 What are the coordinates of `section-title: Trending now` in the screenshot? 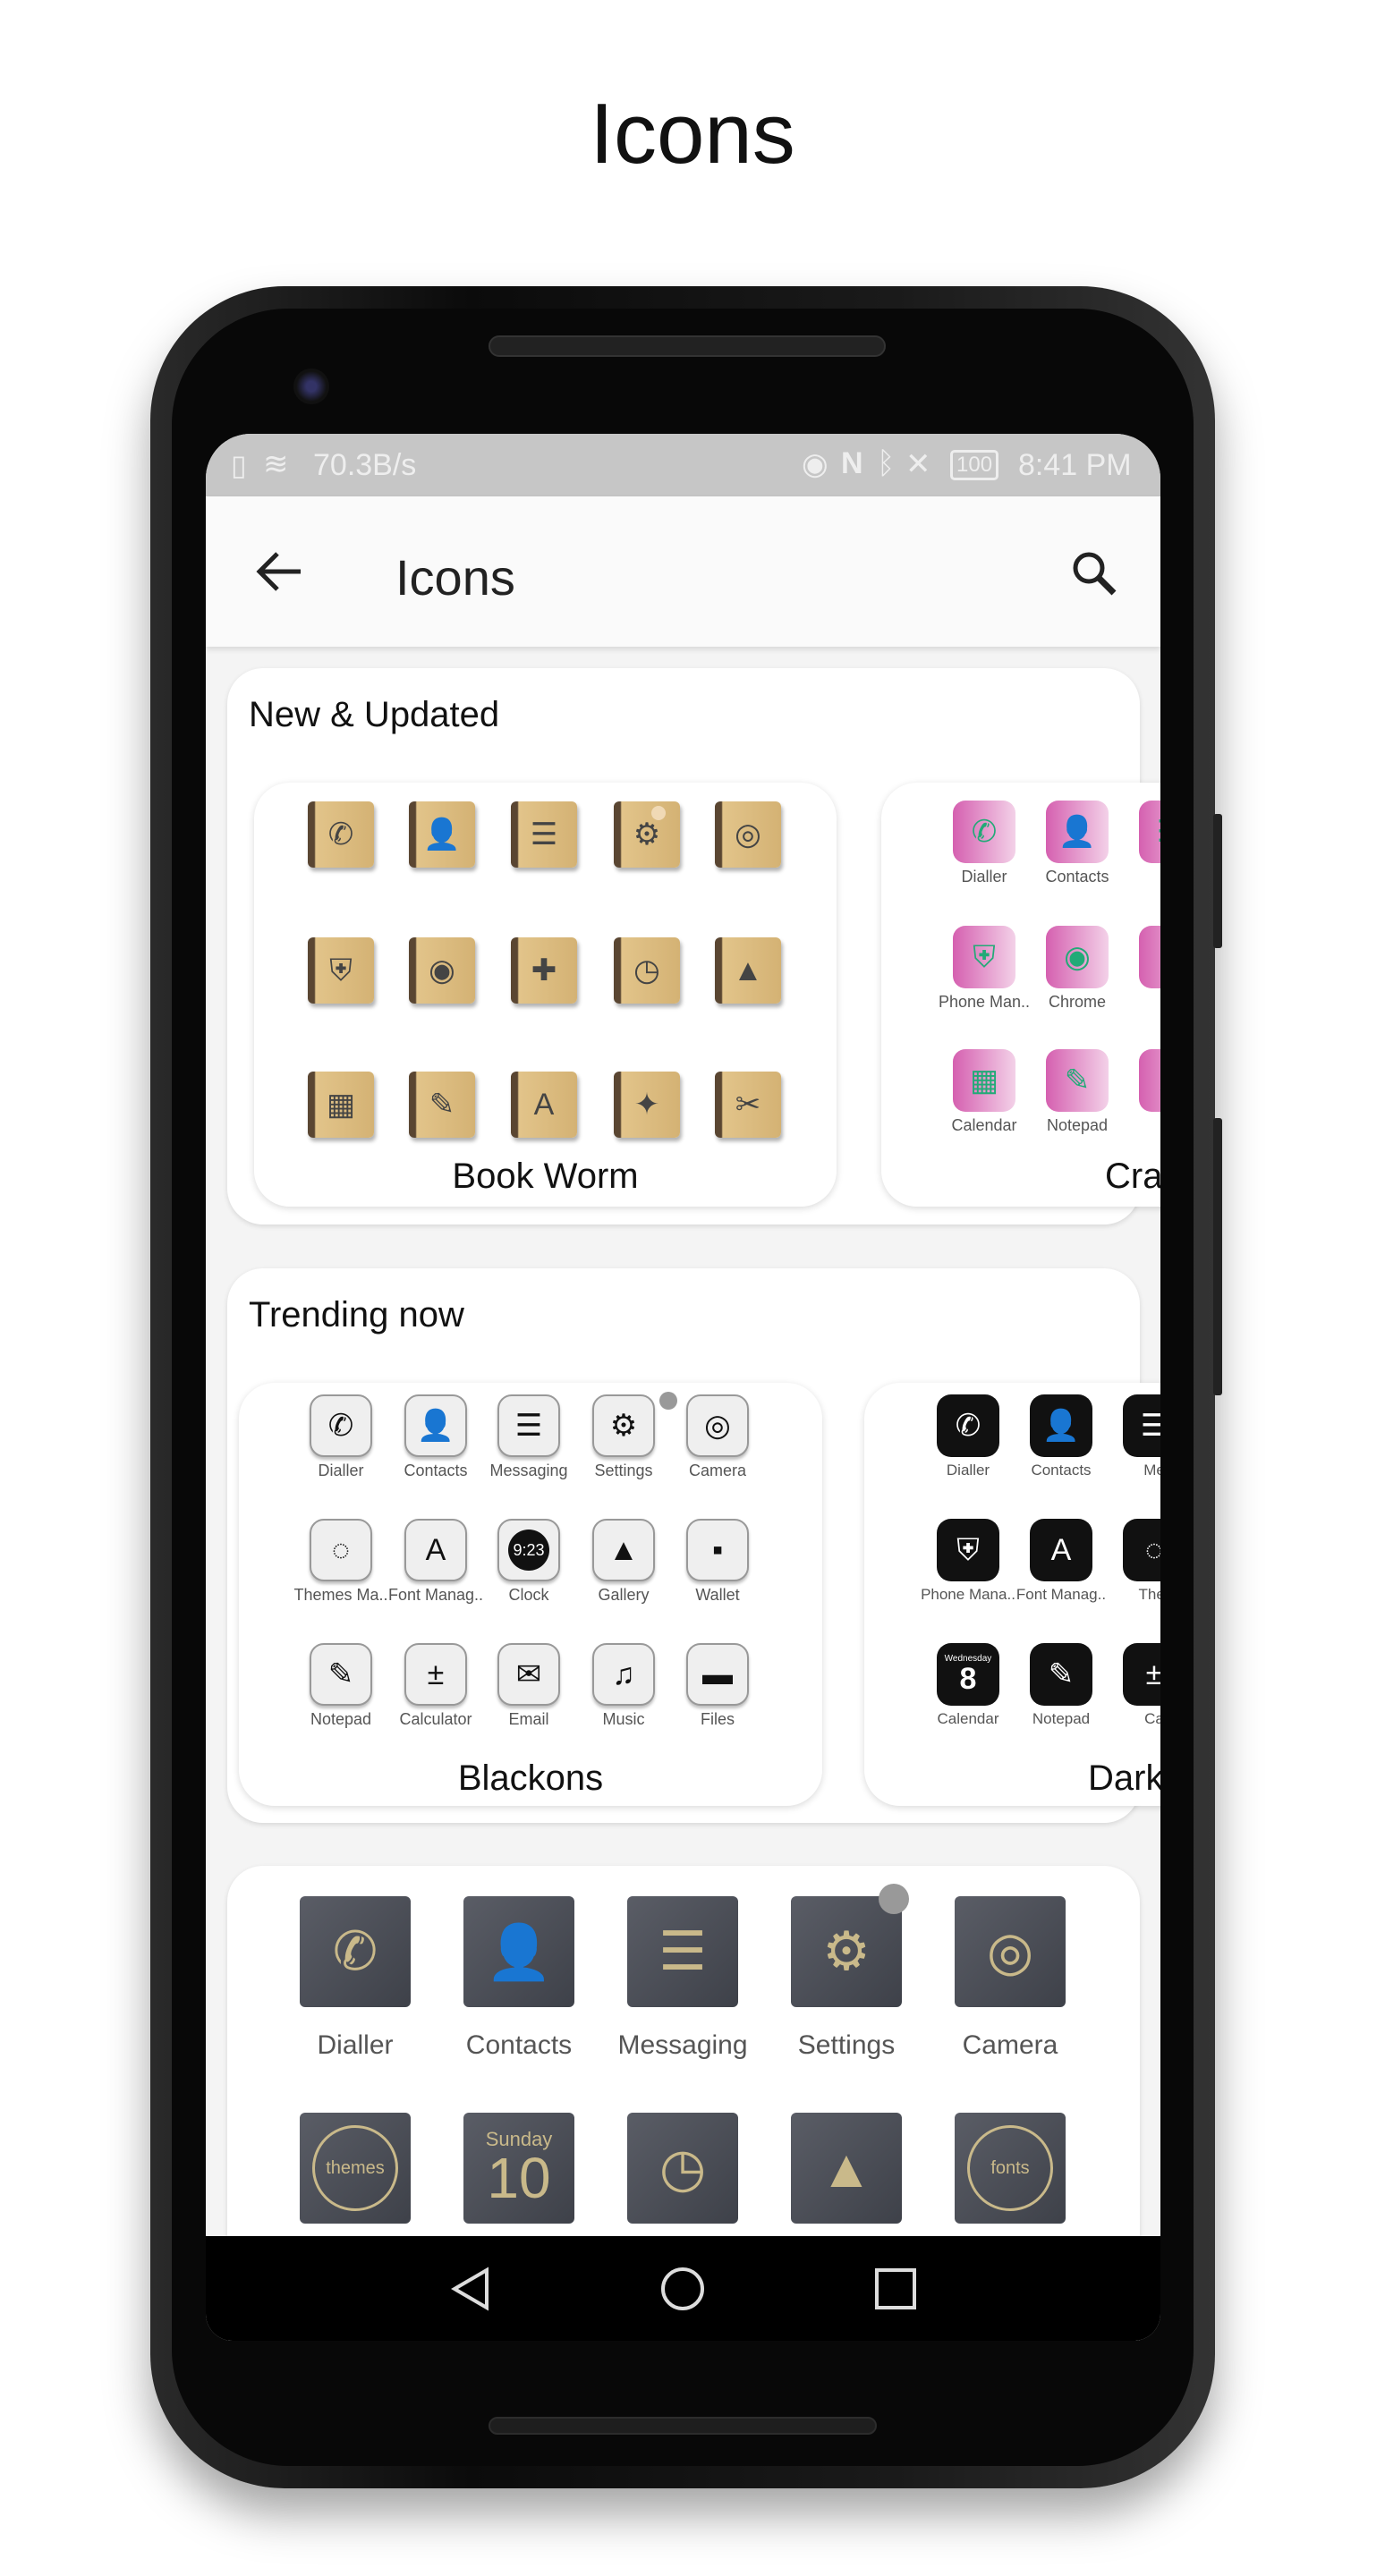 It's located at (356, 1315).